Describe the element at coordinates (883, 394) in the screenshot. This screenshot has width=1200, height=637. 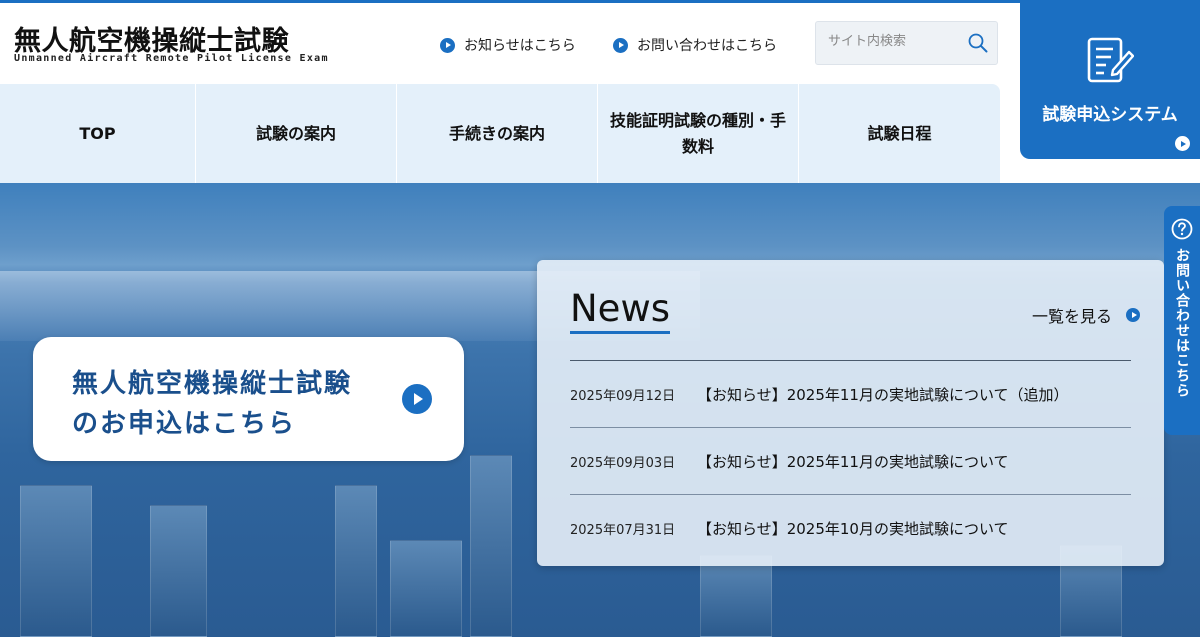
I see `news-text: 【お知らせ】2025年11月の実地試験について（追加）` at that location.